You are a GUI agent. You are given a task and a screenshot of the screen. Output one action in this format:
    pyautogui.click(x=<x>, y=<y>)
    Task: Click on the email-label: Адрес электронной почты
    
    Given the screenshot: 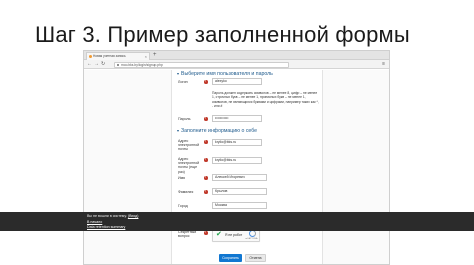 What is the action you would take?
    pyautogui.click(x=189, y=145)
    